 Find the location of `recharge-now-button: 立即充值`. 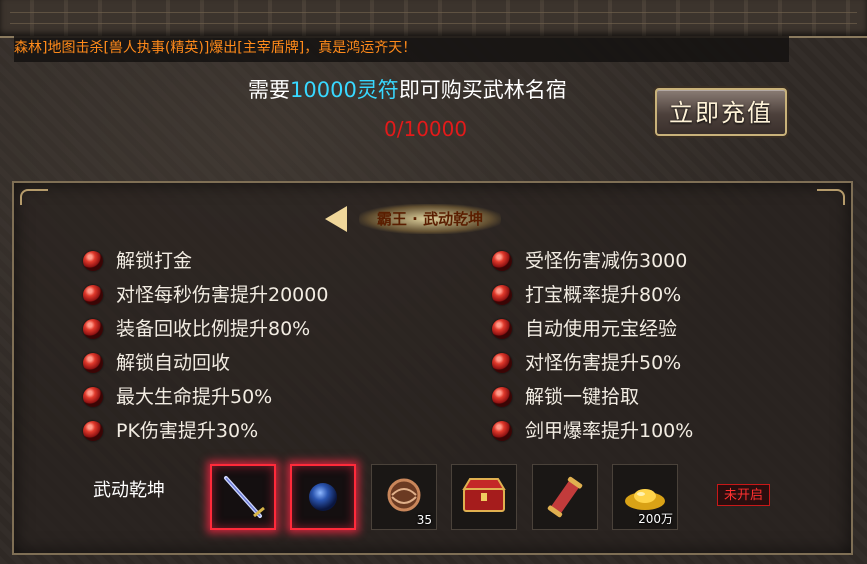

recharge-now-button: 立即充值 is located at coordinates (721, 112).